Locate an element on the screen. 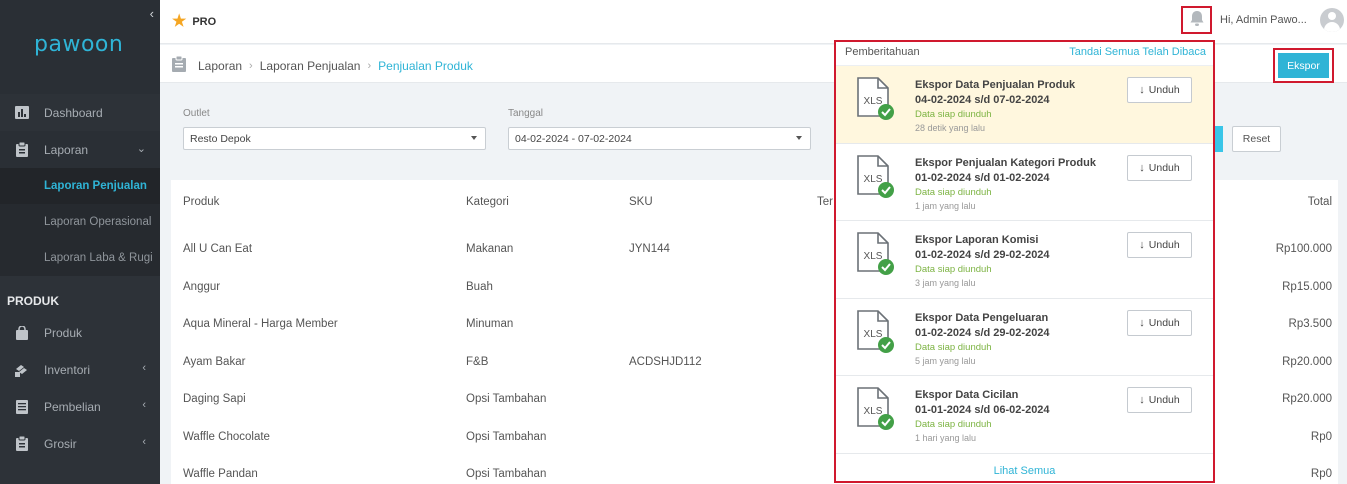  see-all-link: Lihat Semua is located at coordinates (1024, 471).